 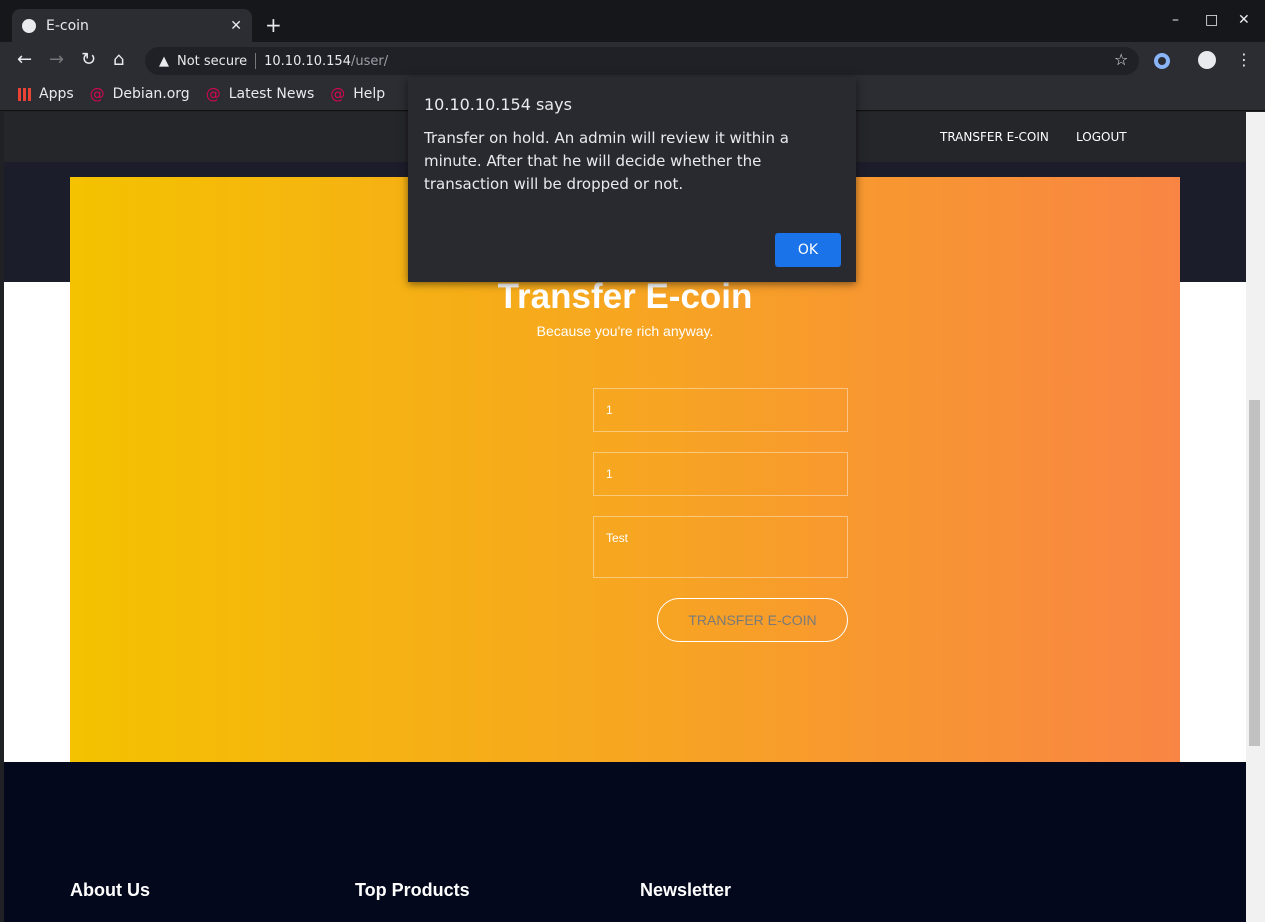 What do you see at coordinates (1244, 20) in the screenshot?
I see `close-window-icon: ✕` at bounding box center [1244, 20].